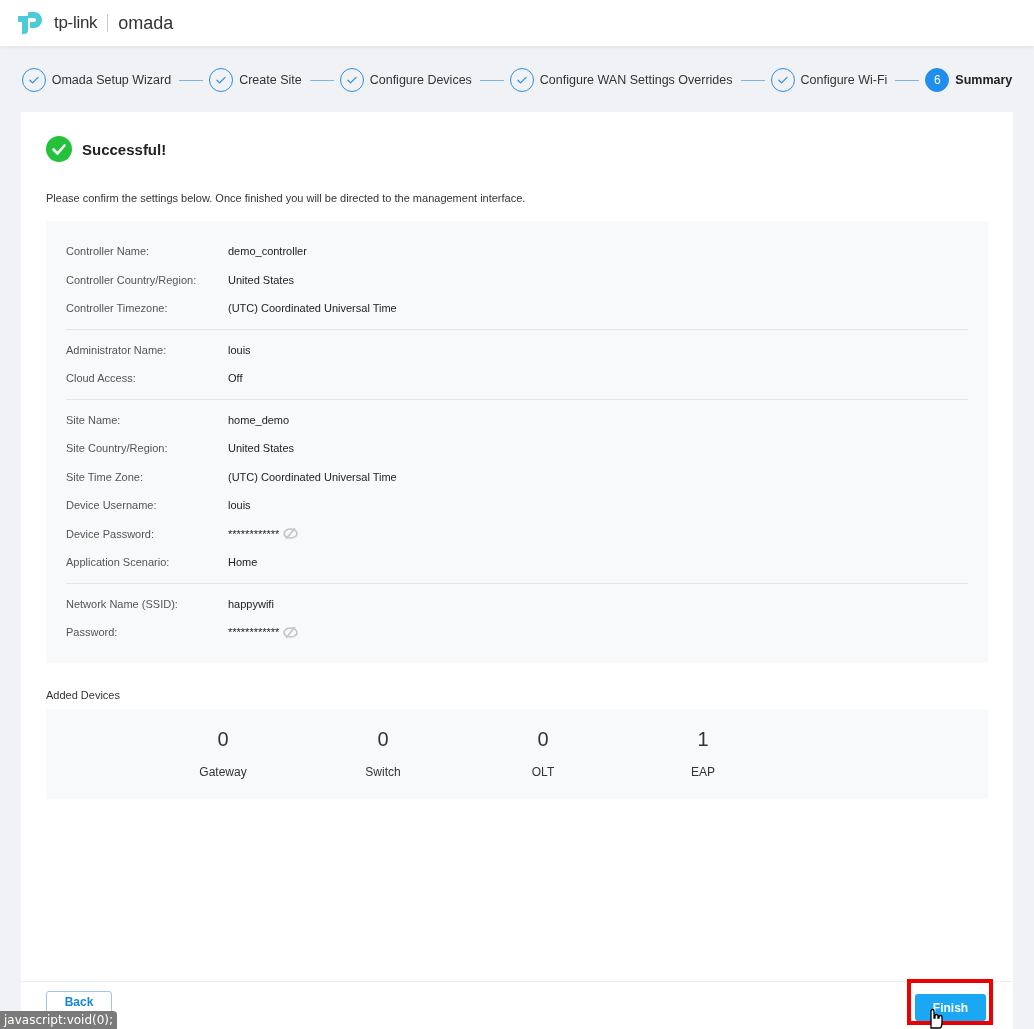 This screenshot has height=1029, width=1034. What do you see at coordinates (251, 603) in the screenshot?
I see `setting-value: happywifi` at bounding box center [251, 603].